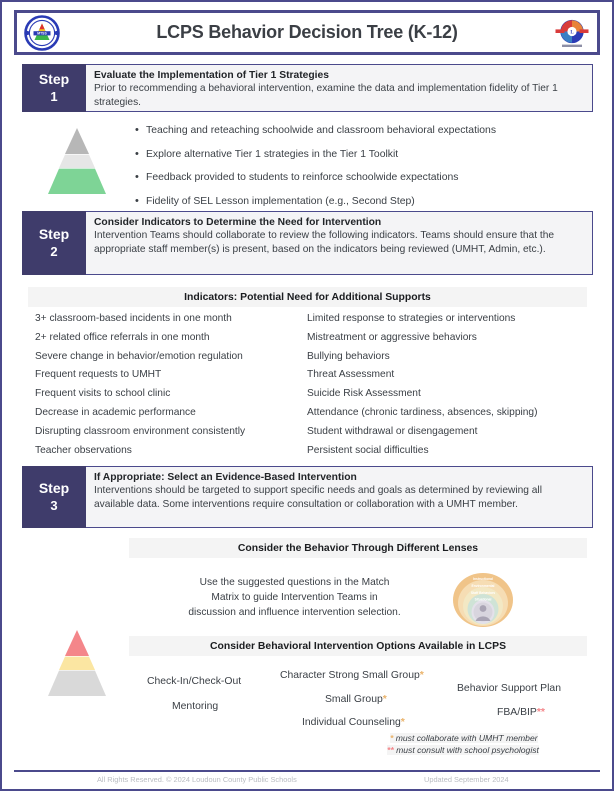 The width and height of the screenshot is (614, 791). Describe the element at coordinates (54, 488) in the screenshot. I see `step-3-label: Step` at that location.